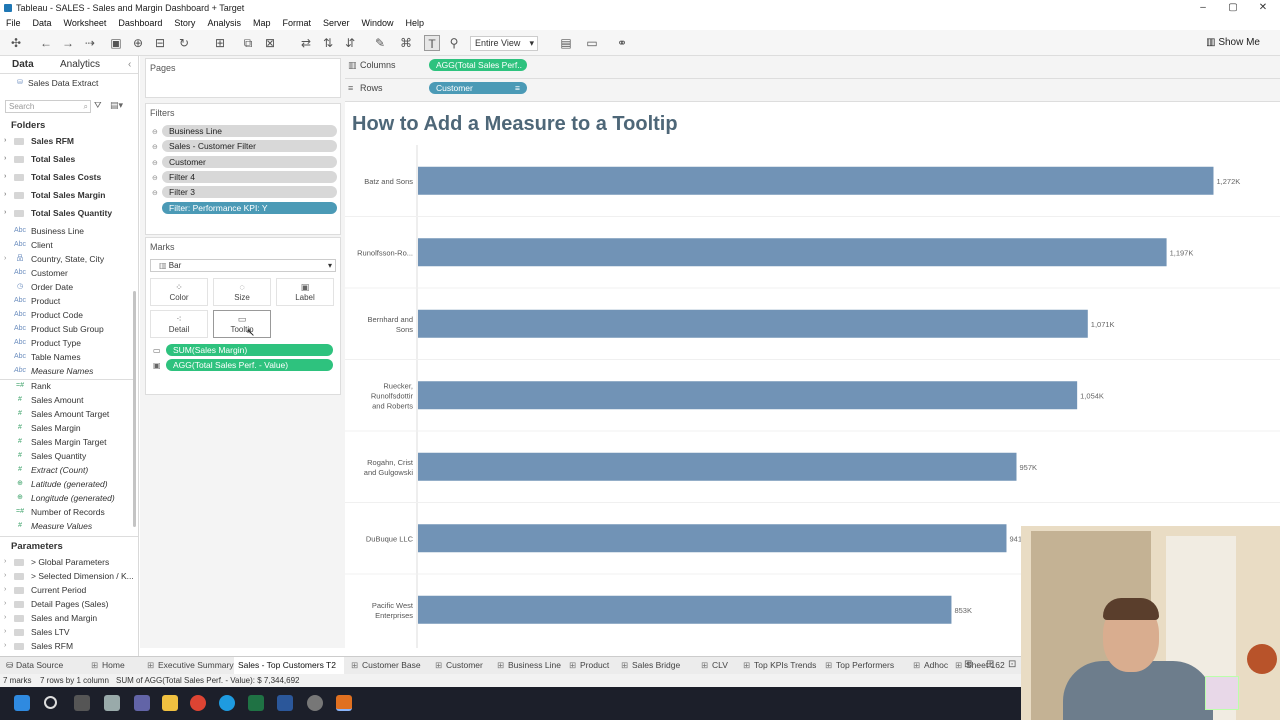 Image resolution: width=1280 pixels, height=720 pixels. I want to click on dimension-item: Abc Client, so click(68, 245).